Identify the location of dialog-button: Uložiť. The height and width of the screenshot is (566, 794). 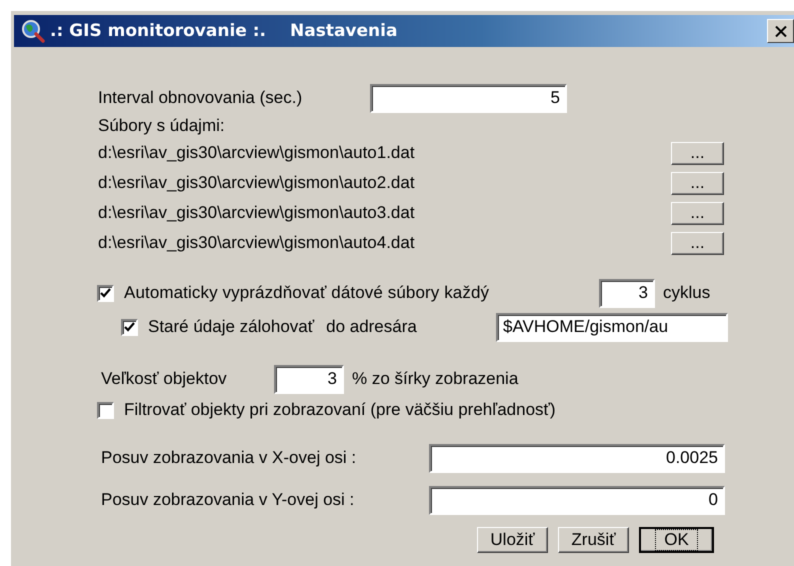
(512, 540).